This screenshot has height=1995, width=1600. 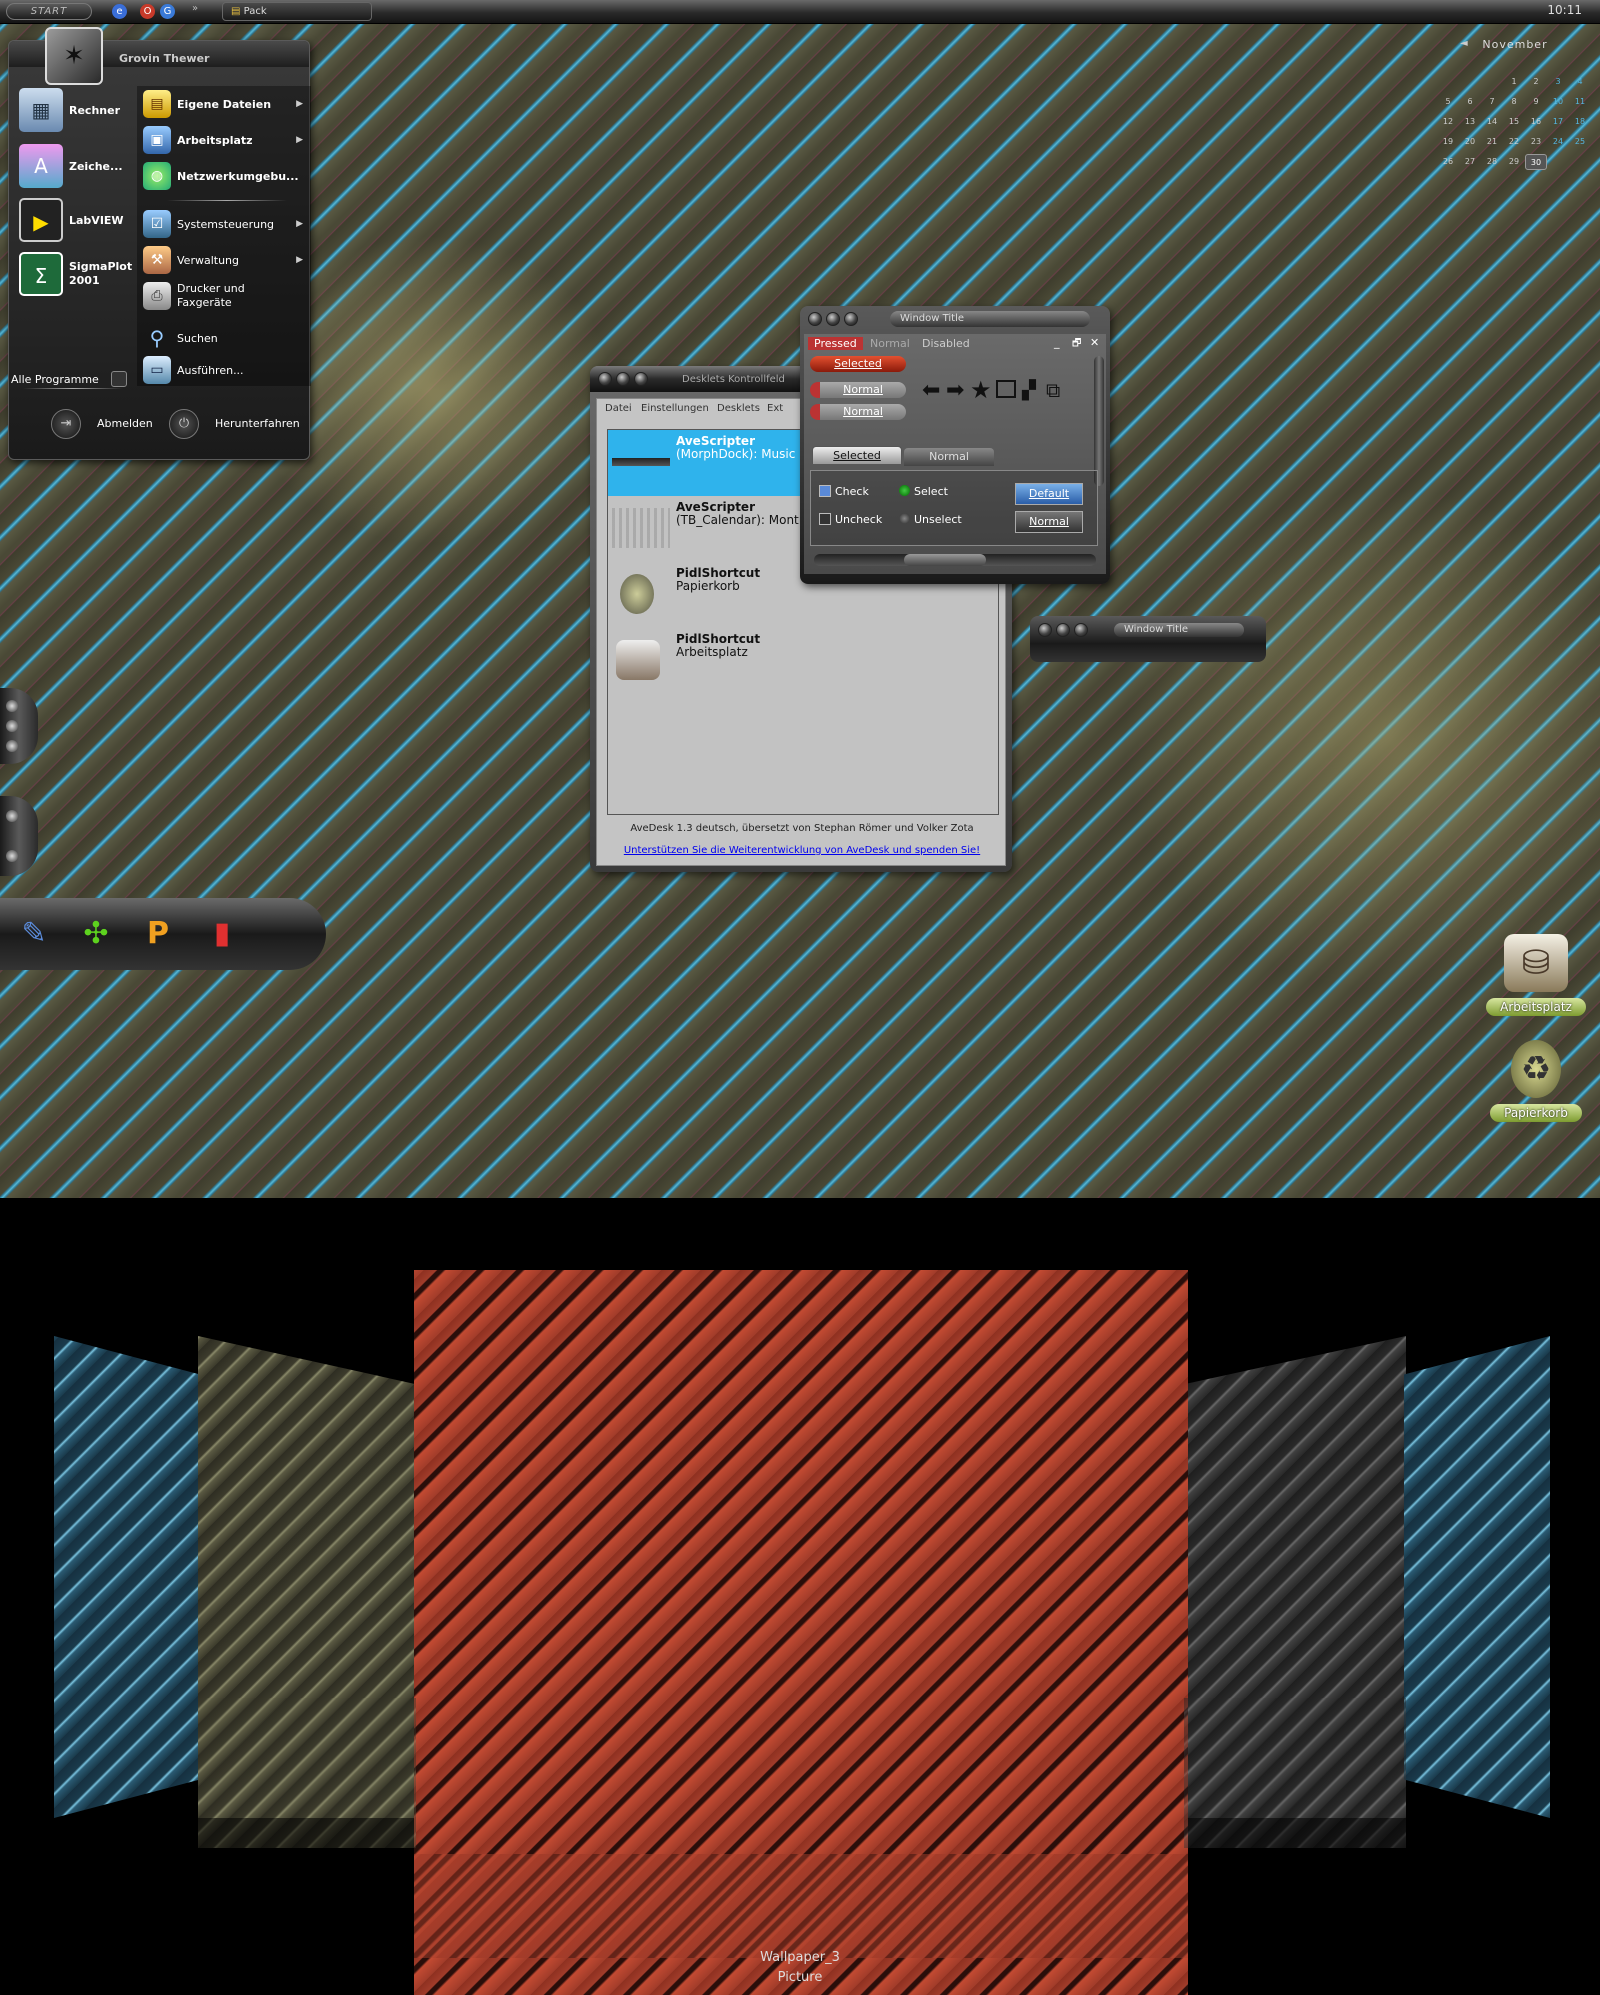 I want to click on calendar-day: 28, so click(x=1492, y=162).